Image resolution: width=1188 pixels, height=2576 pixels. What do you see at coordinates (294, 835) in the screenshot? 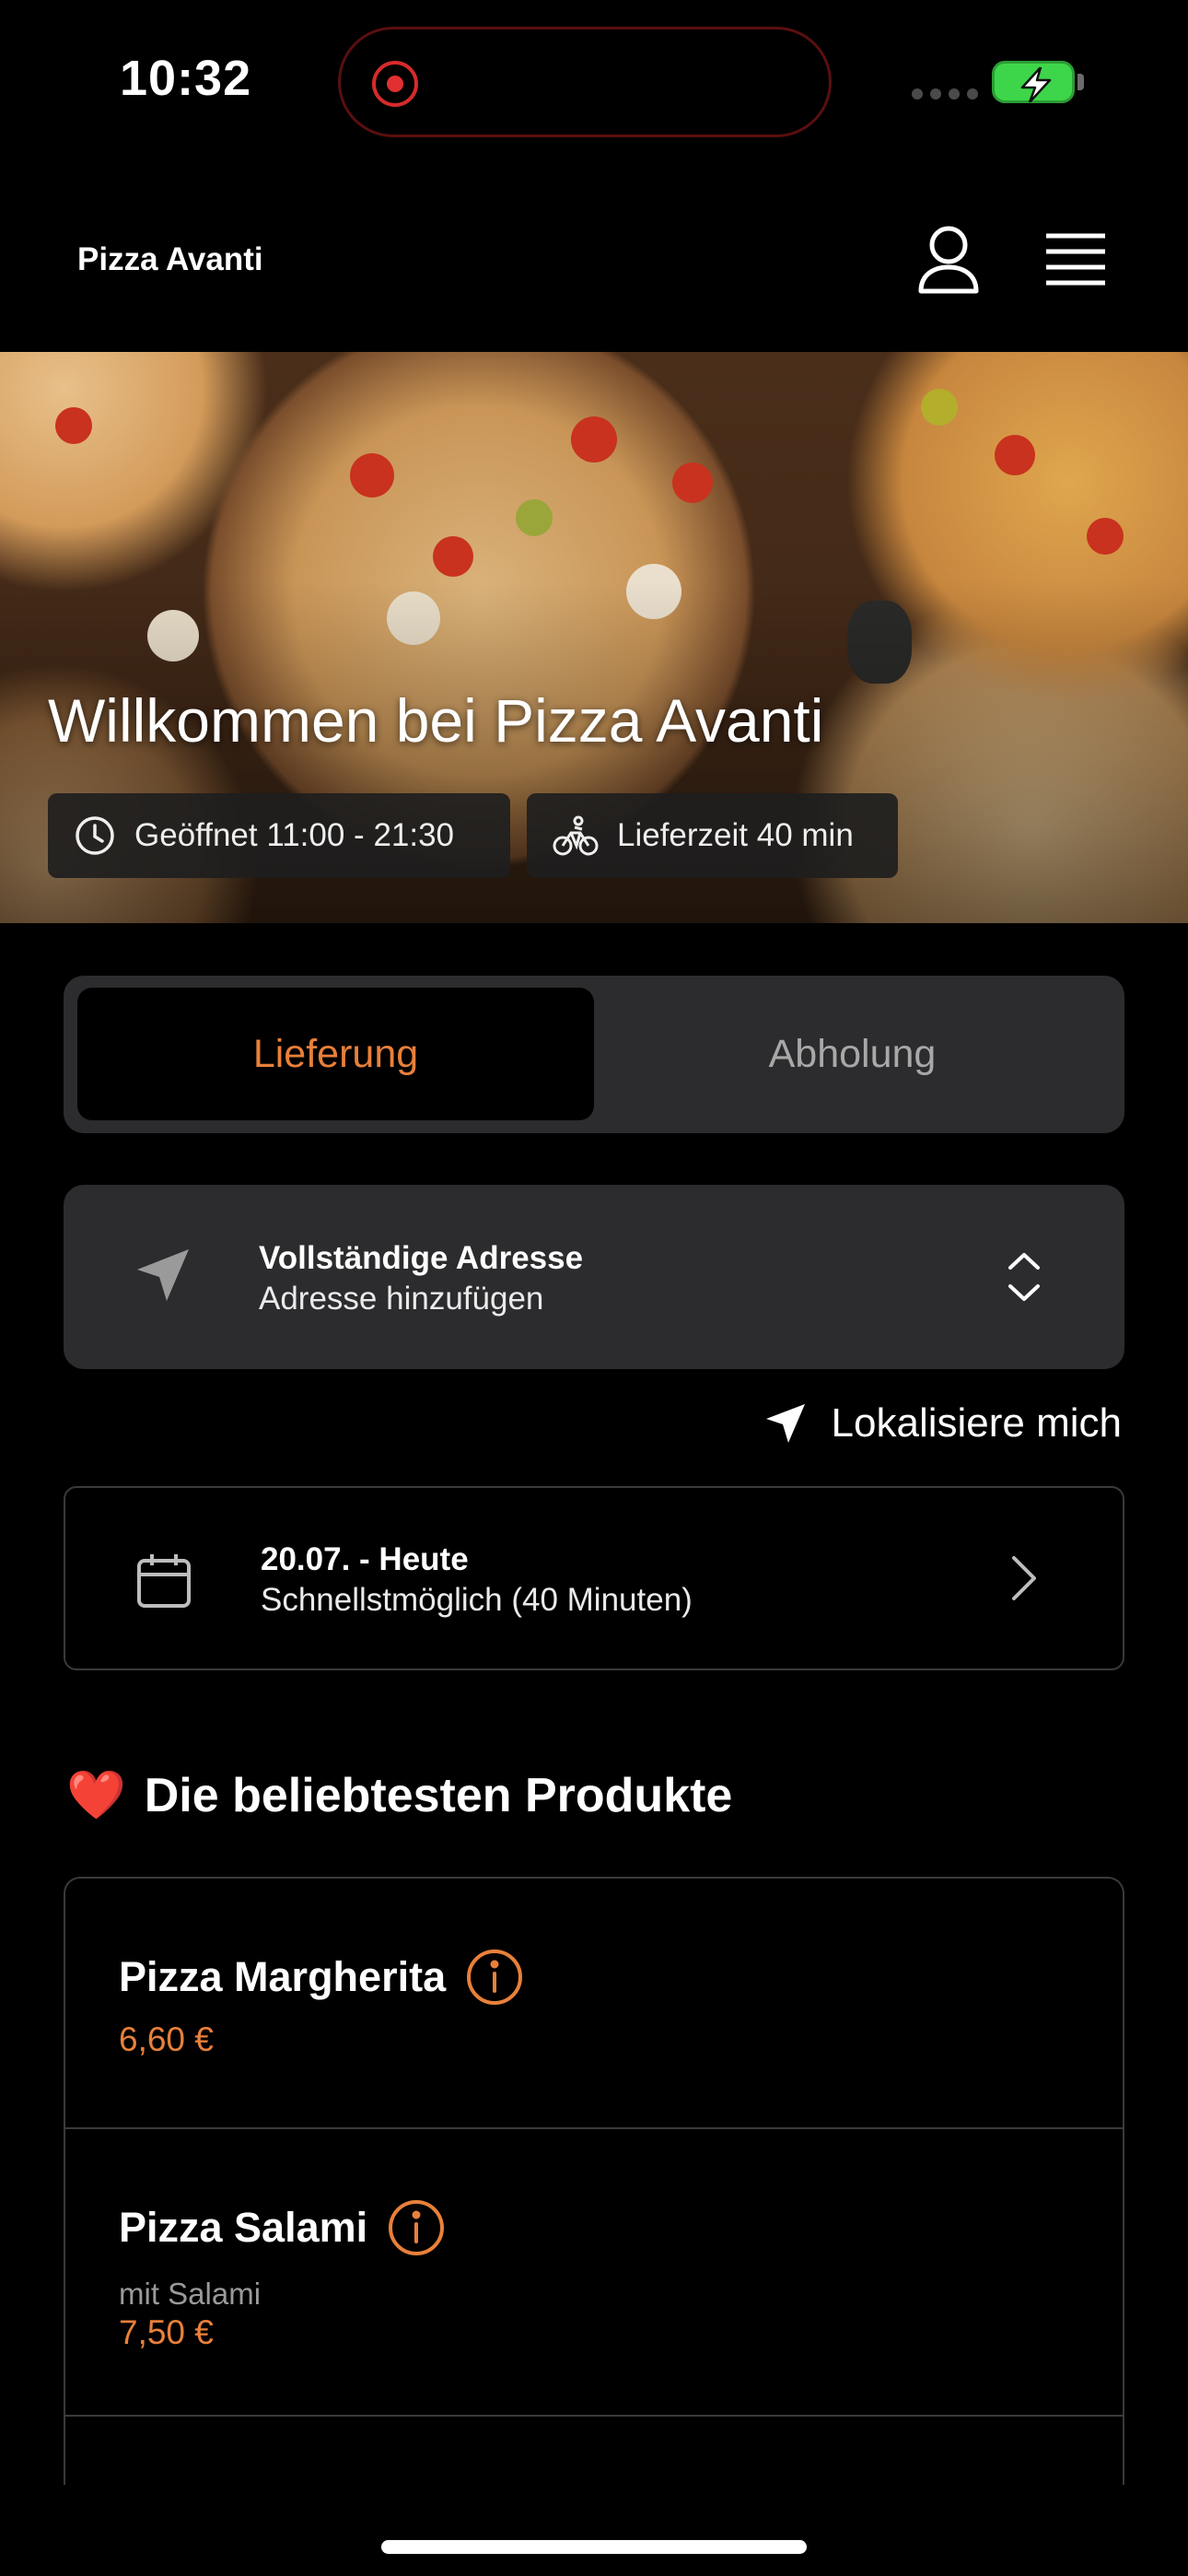
I see `opening-hours-text: Geöffnet 11:00 - 21:30` at bounding box center [294, 835].